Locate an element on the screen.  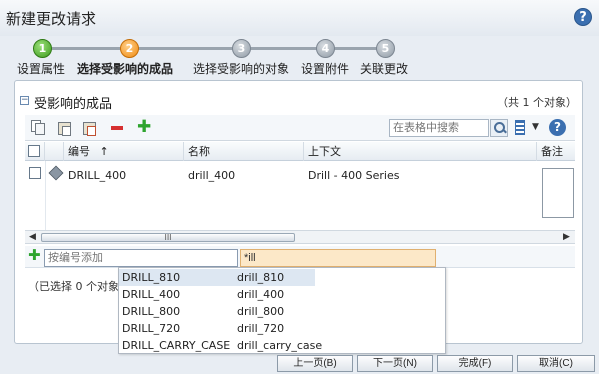
header-type-cell is located at coordinates (54, 151).